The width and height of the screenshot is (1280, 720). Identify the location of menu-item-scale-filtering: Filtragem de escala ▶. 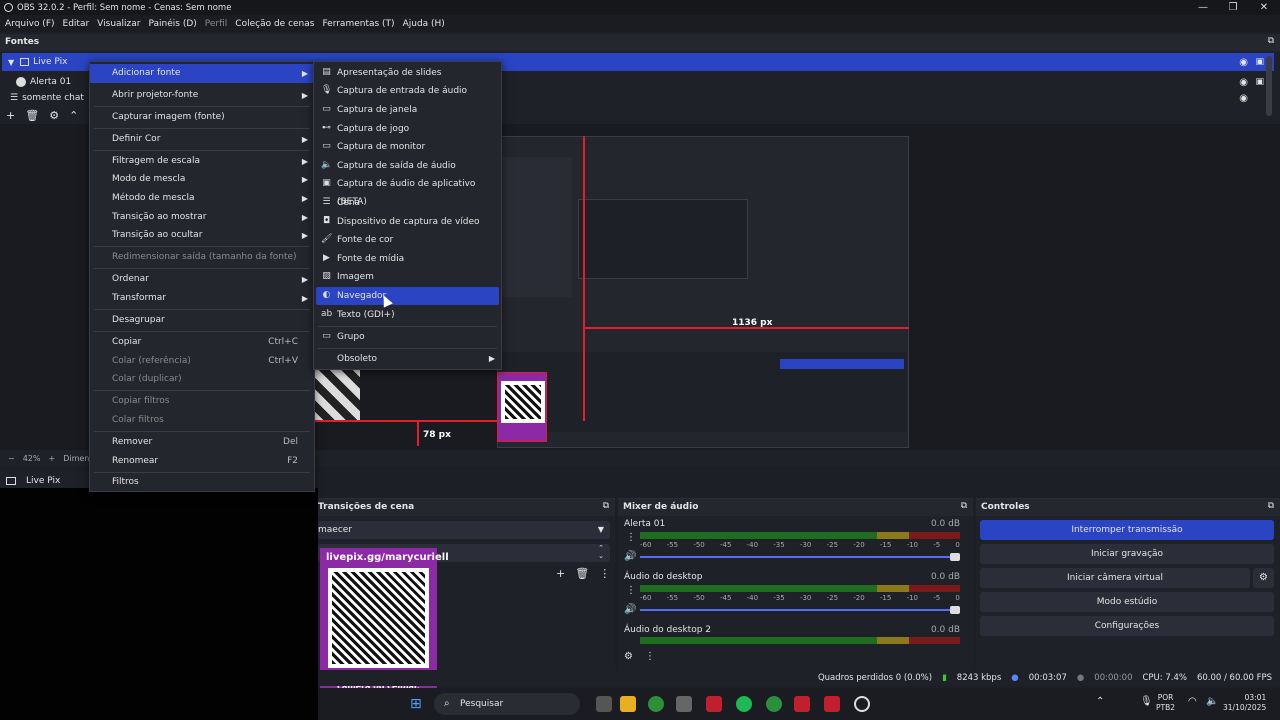
(202, 161).